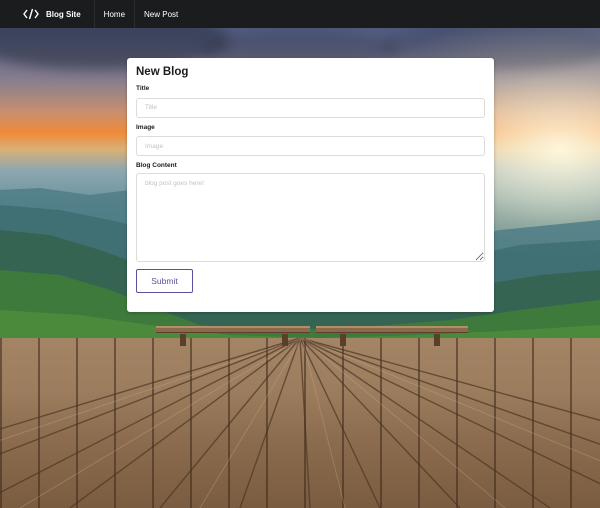  Describe the element at coordinates (392, 329) in the screenshot. I see `bench-right` at that location.